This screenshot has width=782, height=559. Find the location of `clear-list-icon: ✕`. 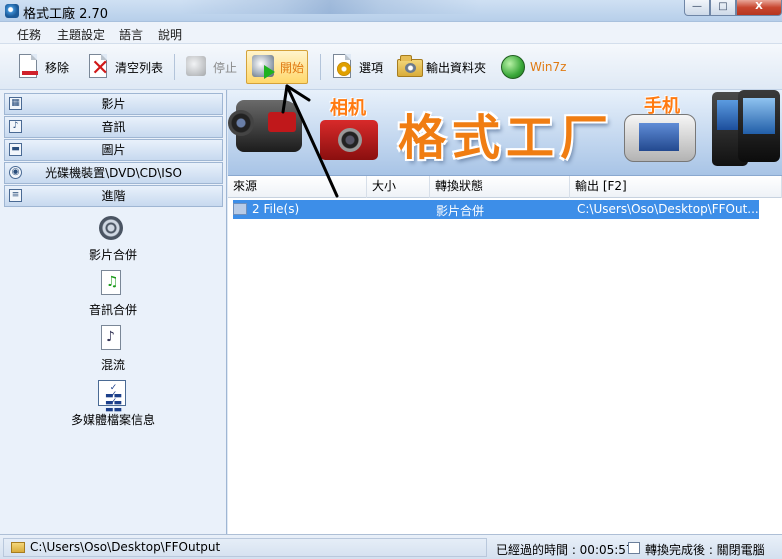

clear-list-icon: ✕ is located at coordinates (99, 67).